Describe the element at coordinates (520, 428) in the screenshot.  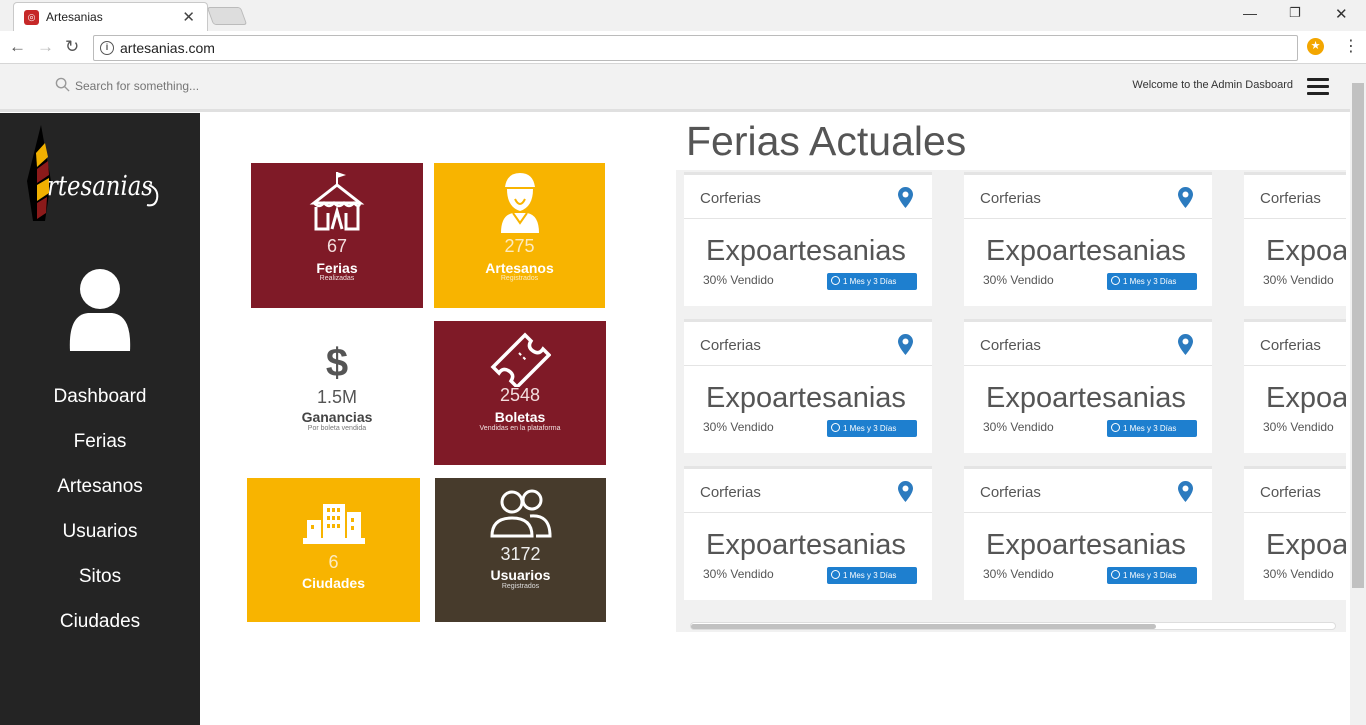
I see `stat-sublabel: Vendidas en la plataforma` at that location.